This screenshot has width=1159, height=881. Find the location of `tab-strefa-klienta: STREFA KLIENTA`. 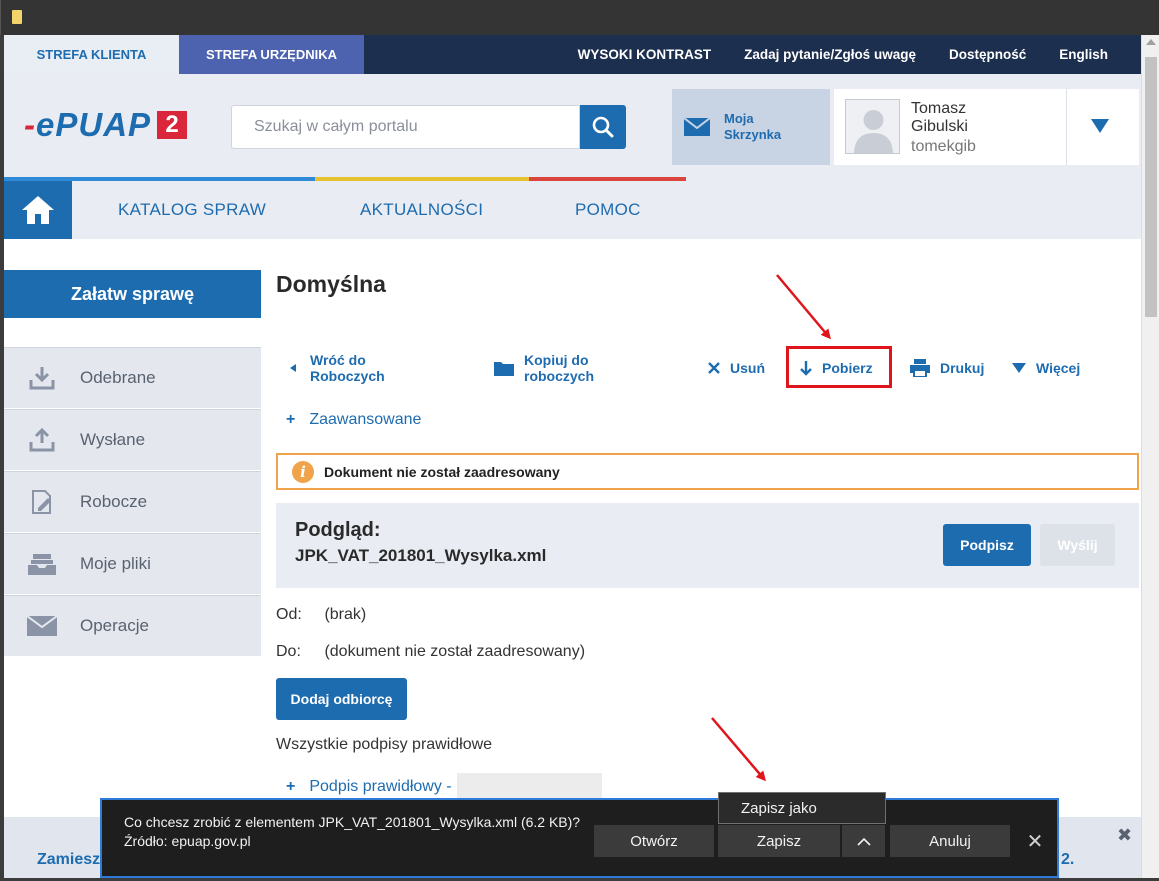

tab-strefa-klienta: STREFA KLIENTA is located at coordinates (91, 54).